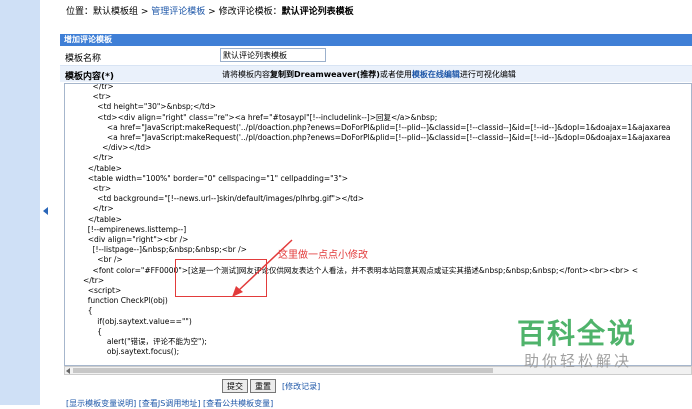  I want to click on watermark-subtitle: 助你轻松解决, so click(578, 361).